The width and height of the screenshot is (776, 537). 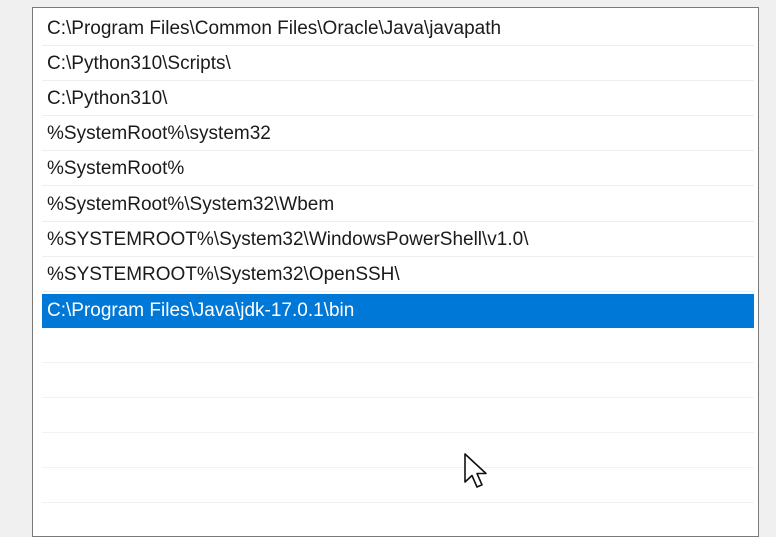 I want to click on path-item-selected: C:\Program Files\Java\jdk-17.0.1\bin, so click(x=398, y=311).